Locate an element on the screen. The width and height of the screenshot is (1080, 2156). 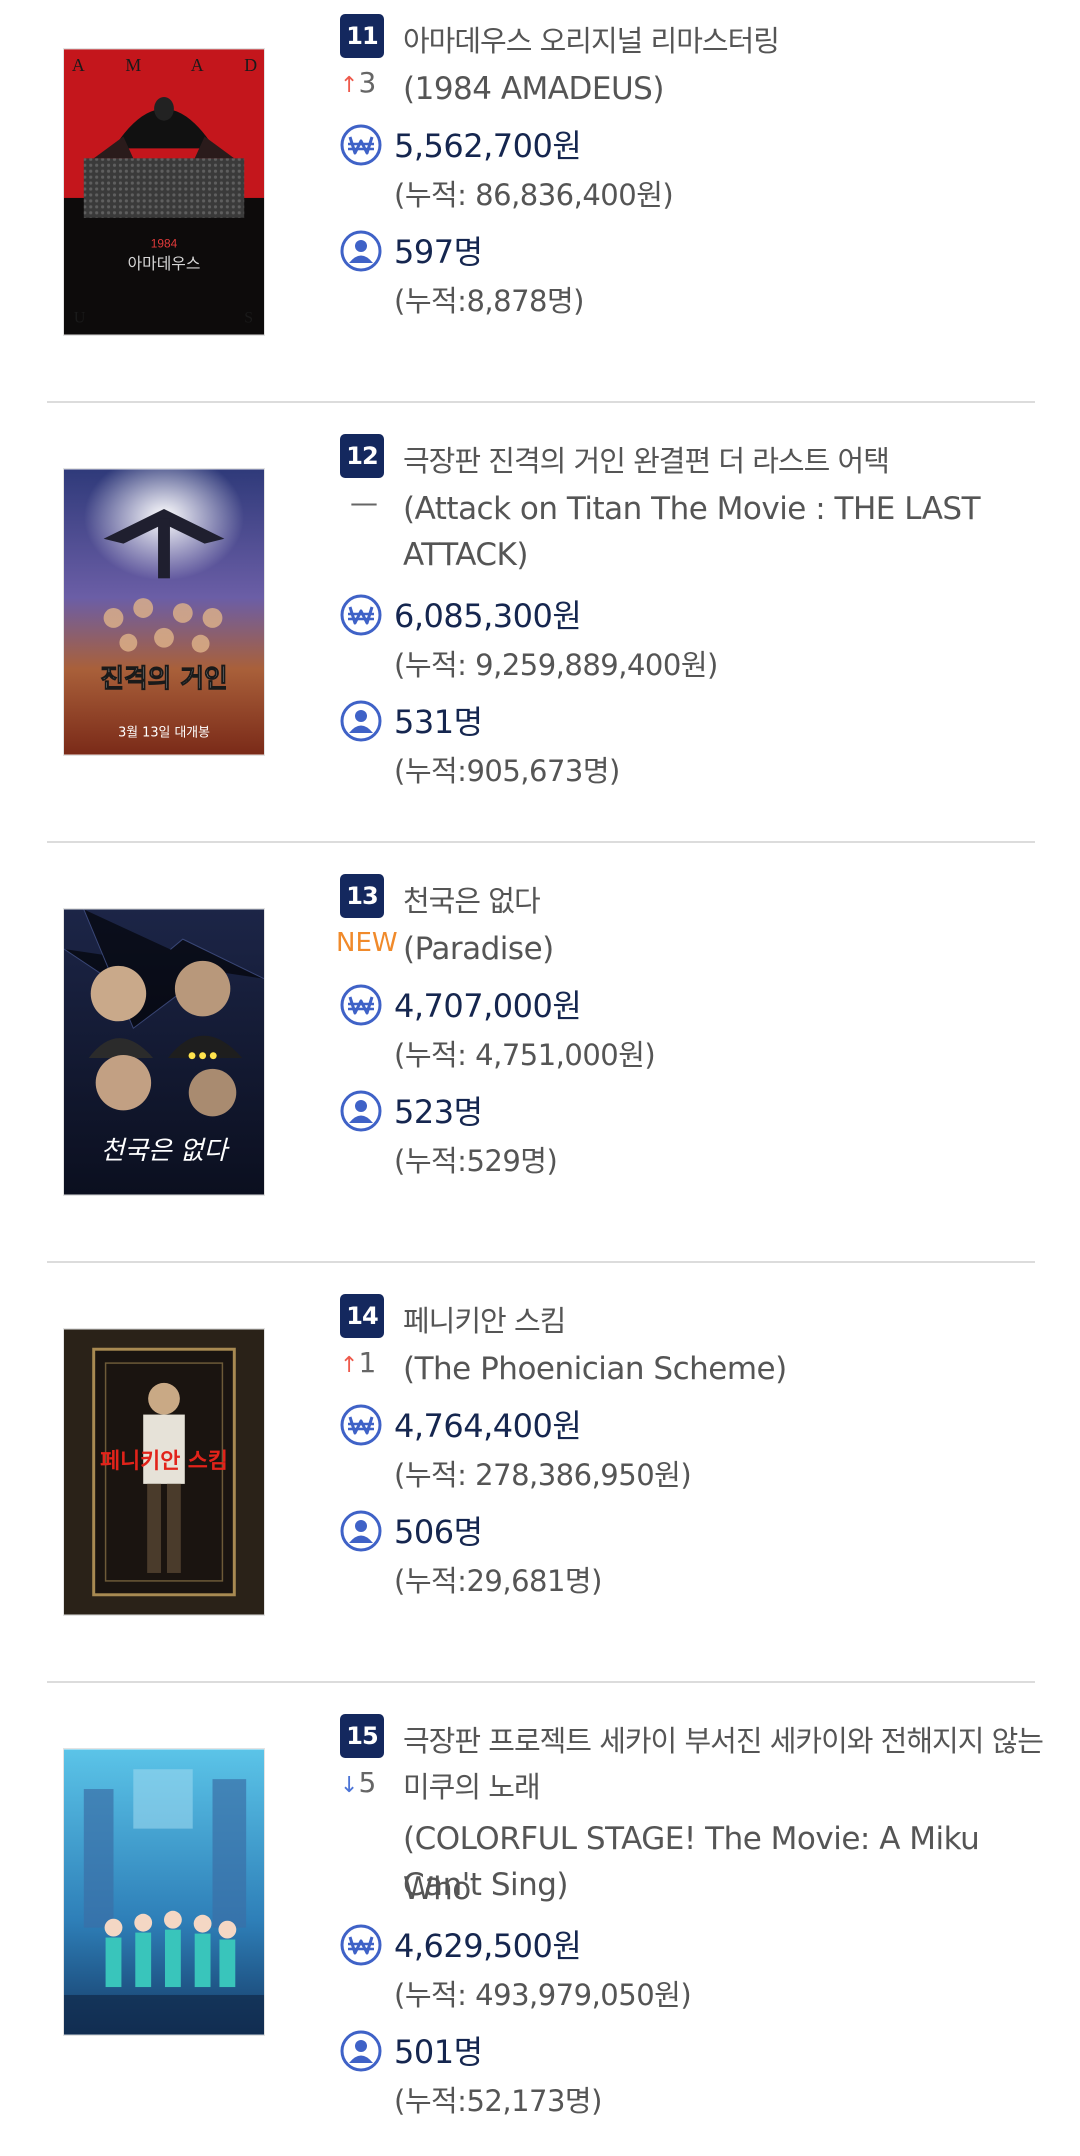
svg-text: 천국은 없다 is located at coordinates (166, 1151).